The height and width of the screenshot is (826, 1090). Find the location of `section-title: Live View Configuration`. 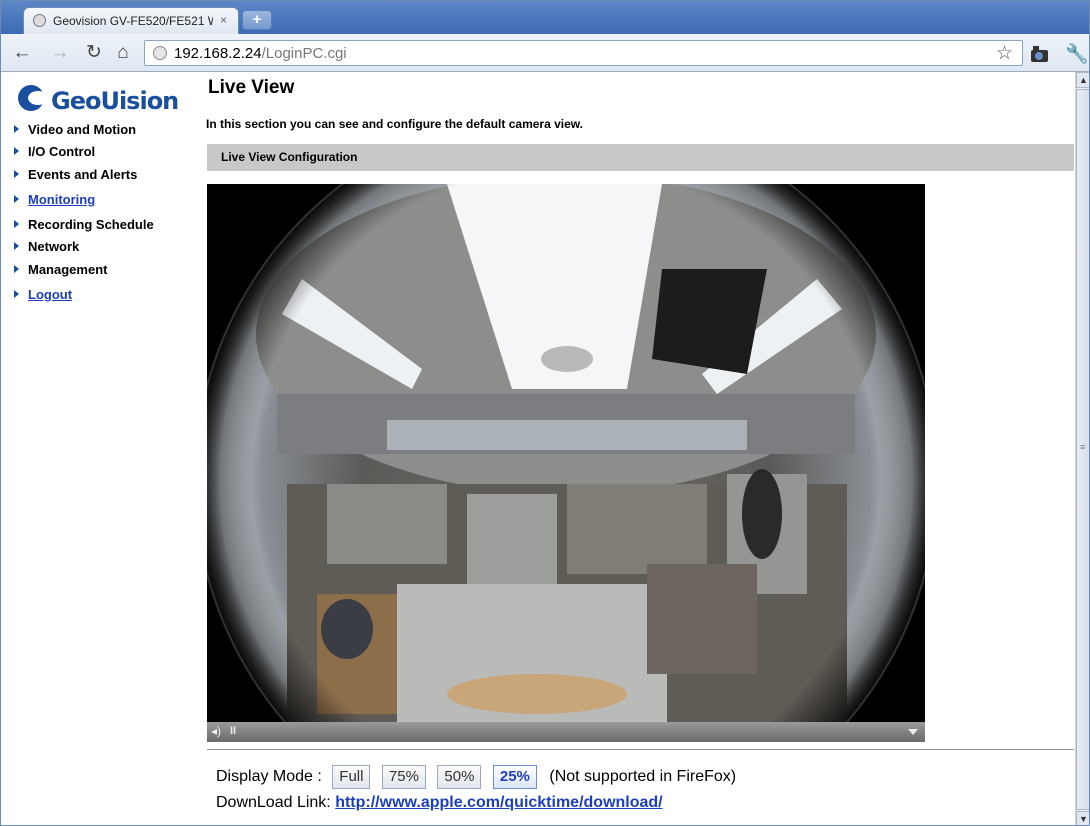

section-title: Live View Configuration is located at coordinates (289, 157).